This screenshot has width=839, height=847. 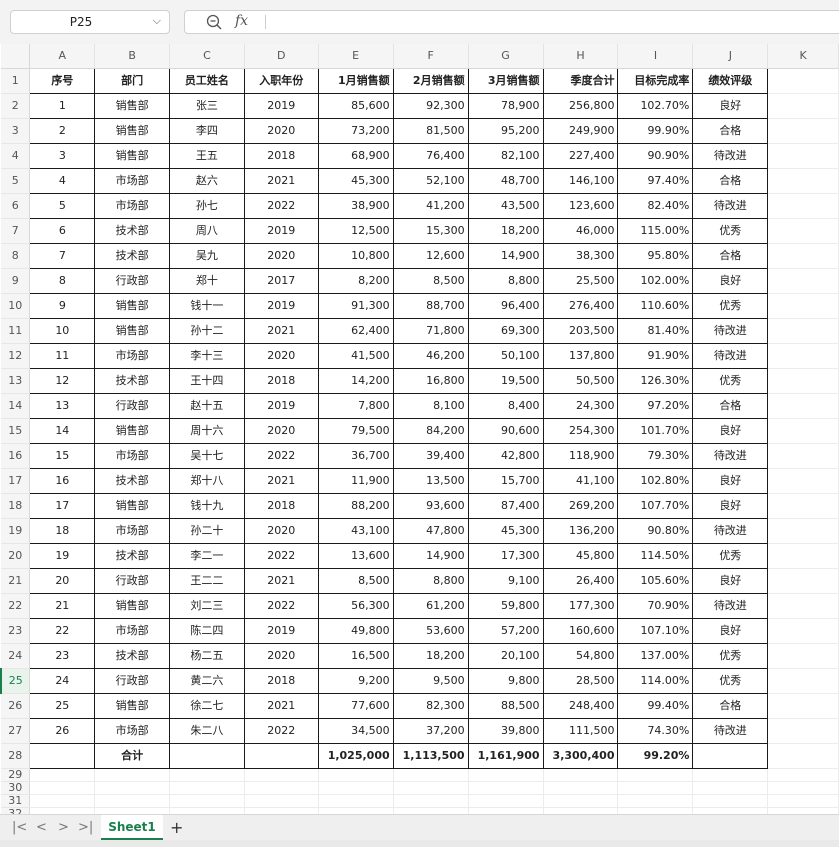 What do you see at coordinates (655, 81) in the screenshot?
I see `cell: 目标完成率` at bounding box center [655, 81].